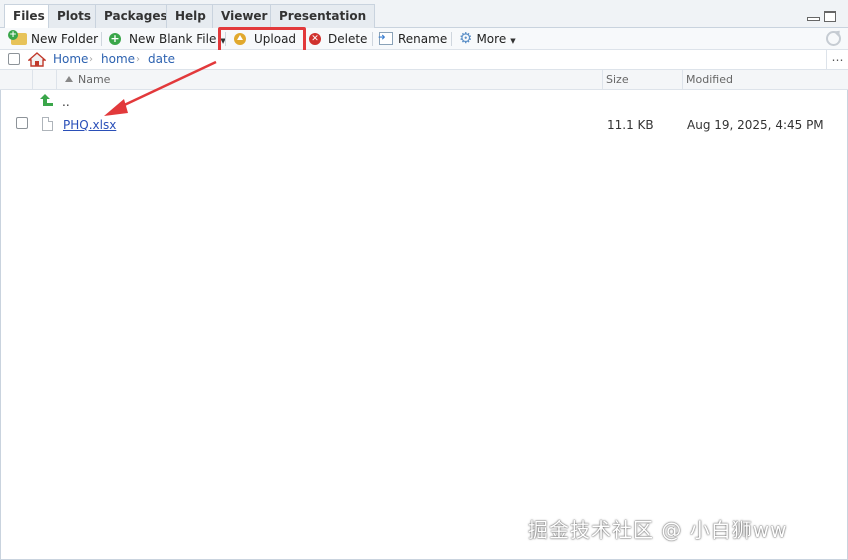 The width and height of the screenshot is (848, 560). Describe the element at coordinates (161, 59) in the screenshot. I see `breadcrumb-date: date` at that location.